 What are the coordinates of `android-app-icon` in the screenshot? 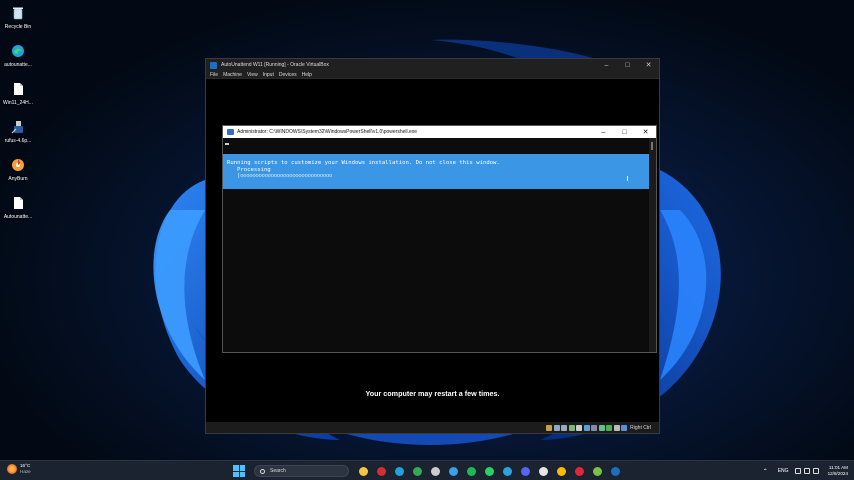 It's located at (597, 471).